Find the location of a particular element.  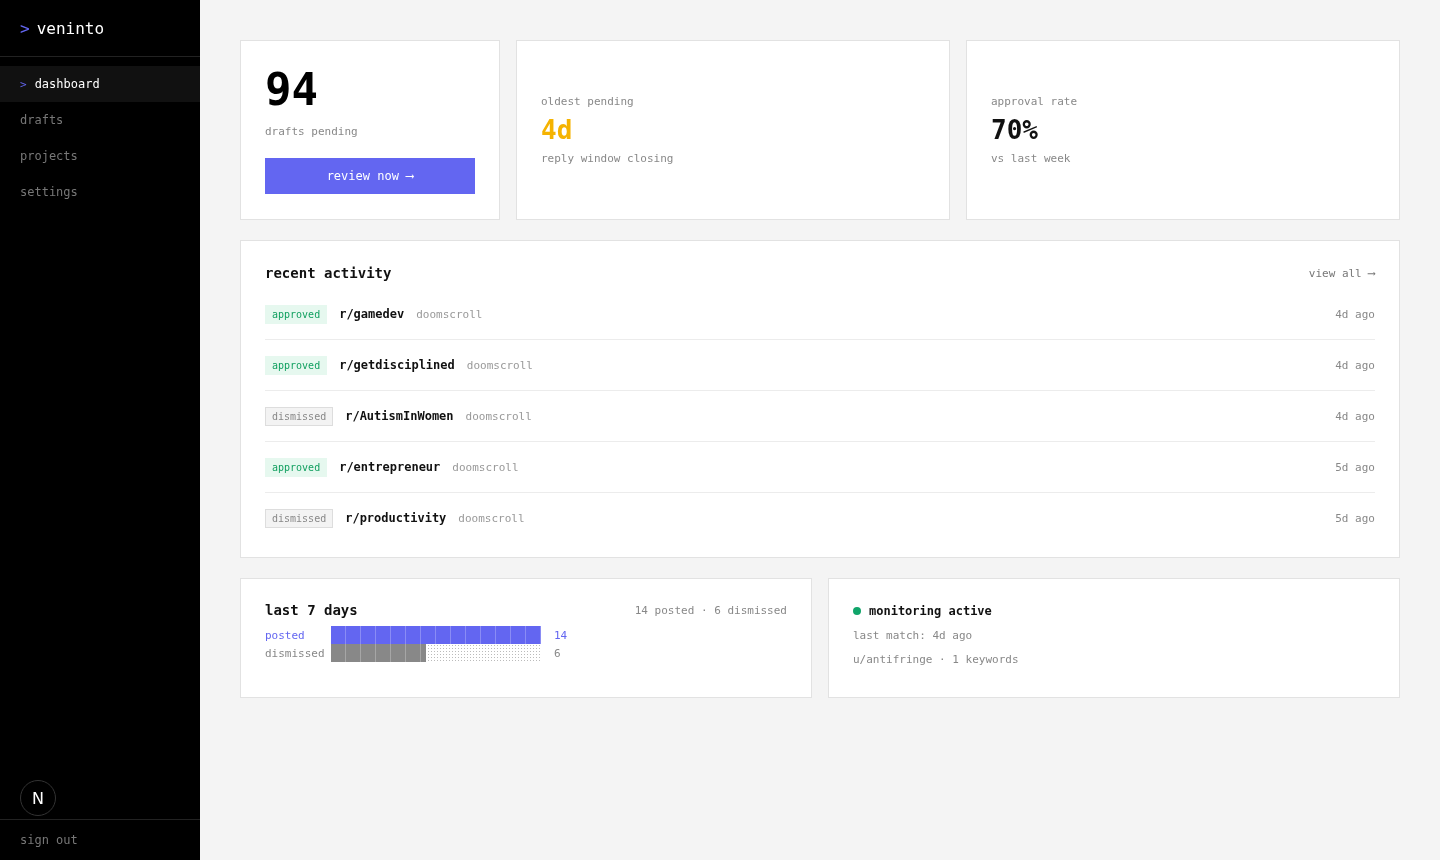

review-button: review now ⟶ is located at coordinates (370, 175).